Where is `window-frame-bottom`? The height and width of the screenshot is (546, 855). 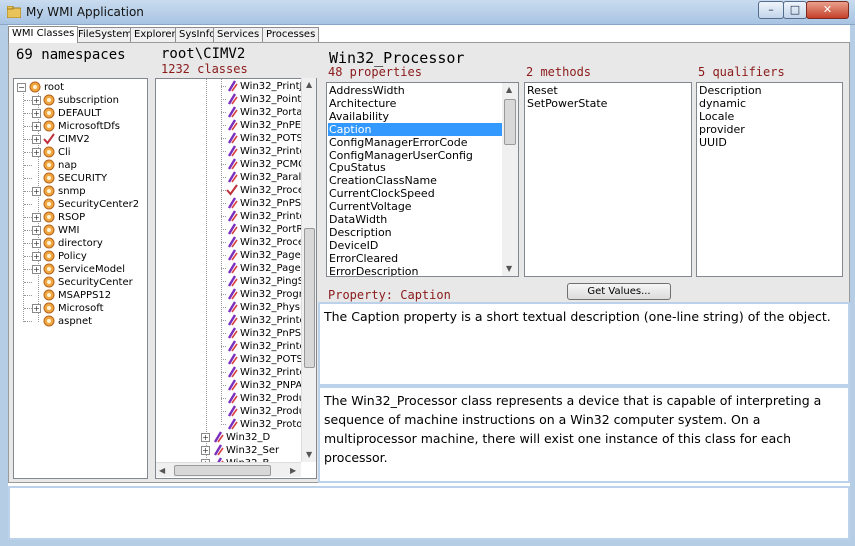
window-frame-bottom is located at coordinates (427, 543).